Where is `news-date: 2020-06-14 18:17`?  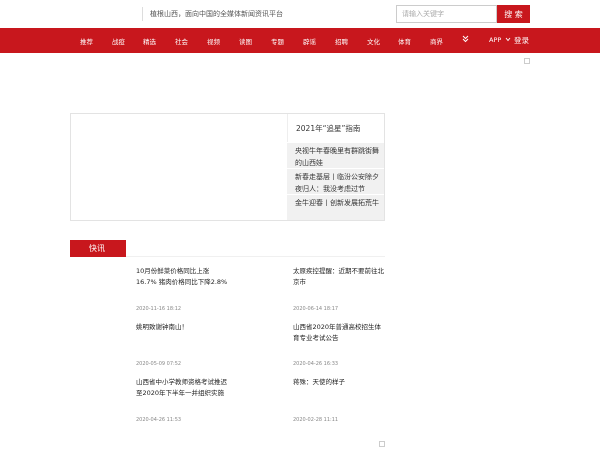 news-date: 2020-06-14 18:17 is located at coordinates (316, 309).